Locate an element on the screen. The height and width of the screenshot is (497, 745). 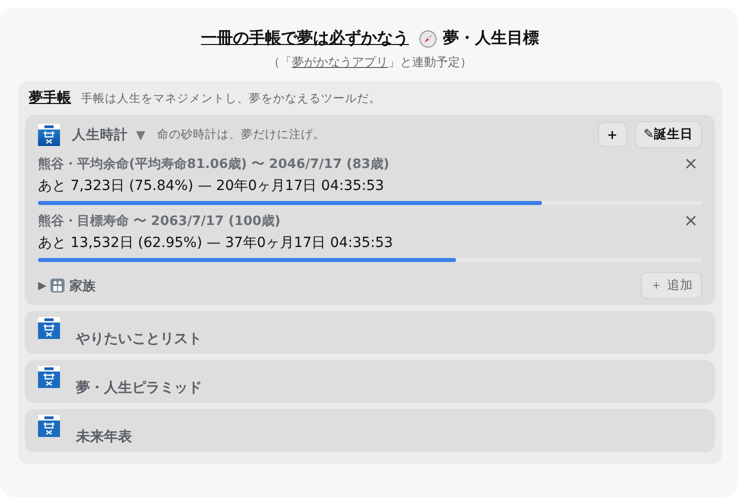
remaining-time: あと 7,323日 (75.84%) — 20年0ヶ月17日 04:35:53 is located at coordinates (212, 186).